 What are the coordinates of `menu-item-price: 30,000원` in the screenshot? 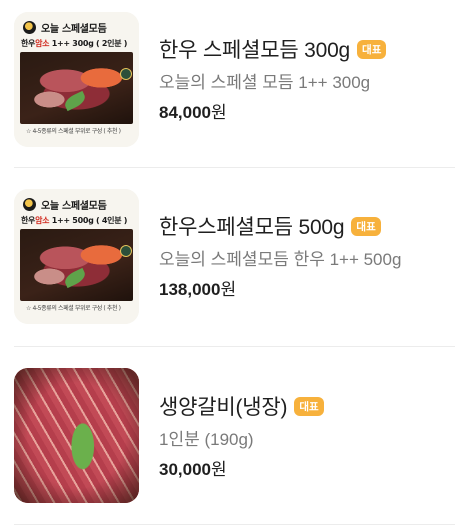 It's located at (241, 467).